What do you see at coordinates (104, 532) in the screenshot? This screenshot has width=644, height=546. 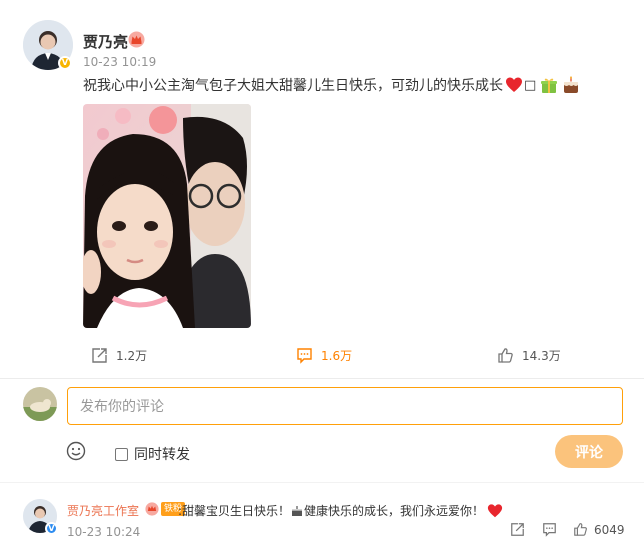 I see `comment-time: 10-23 10:24` at bounding box center [104, 532].